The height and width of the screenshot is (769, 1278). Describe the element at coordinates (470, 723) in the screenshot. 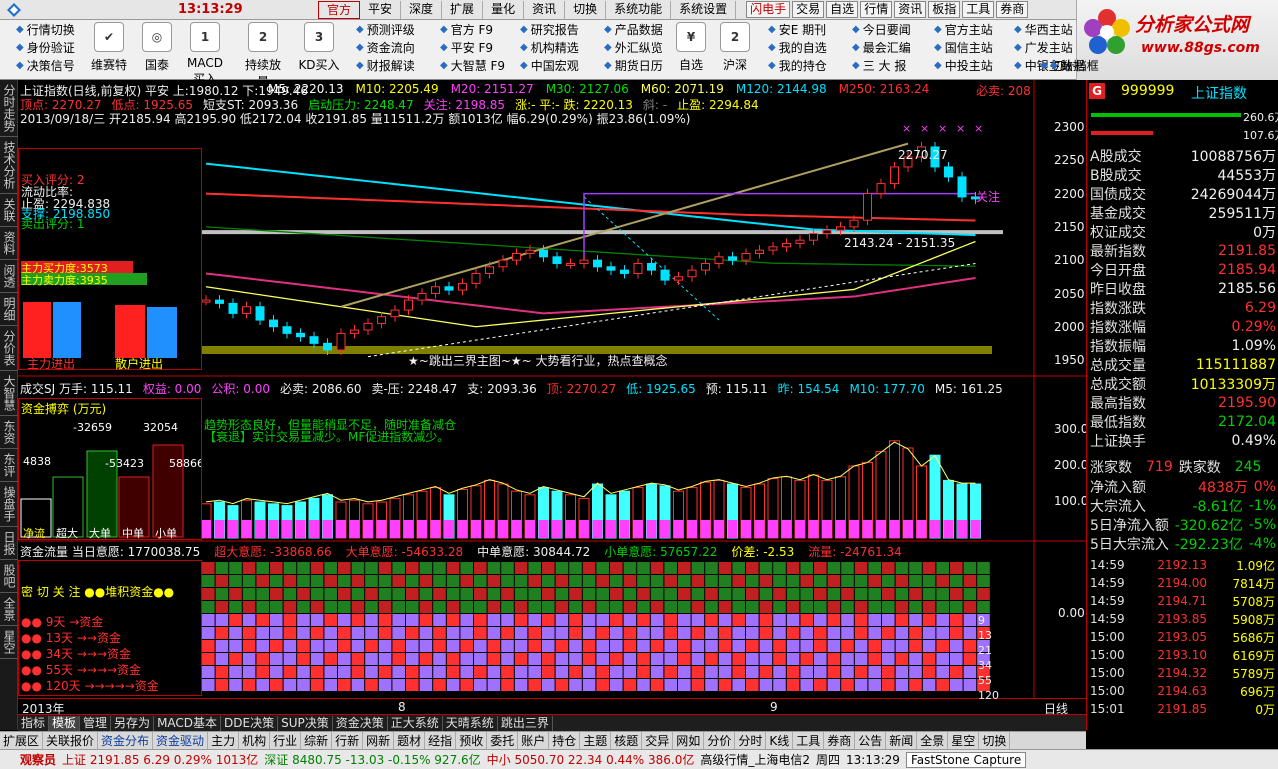

I see `indicator-tab-9: 天晴系统` at that location.